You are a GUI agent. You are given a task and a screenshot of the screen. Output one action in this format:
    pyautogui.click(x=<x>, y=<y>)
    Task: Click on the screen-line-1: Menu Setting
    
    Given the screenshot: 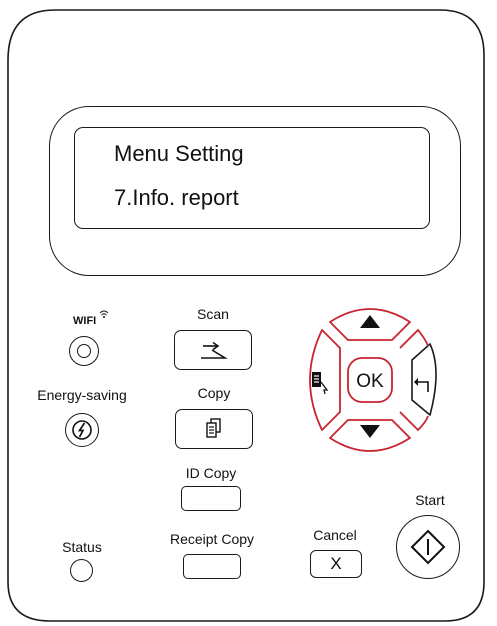 What is the action you would take?
    pyautogui.click(x=179, y=153)
    